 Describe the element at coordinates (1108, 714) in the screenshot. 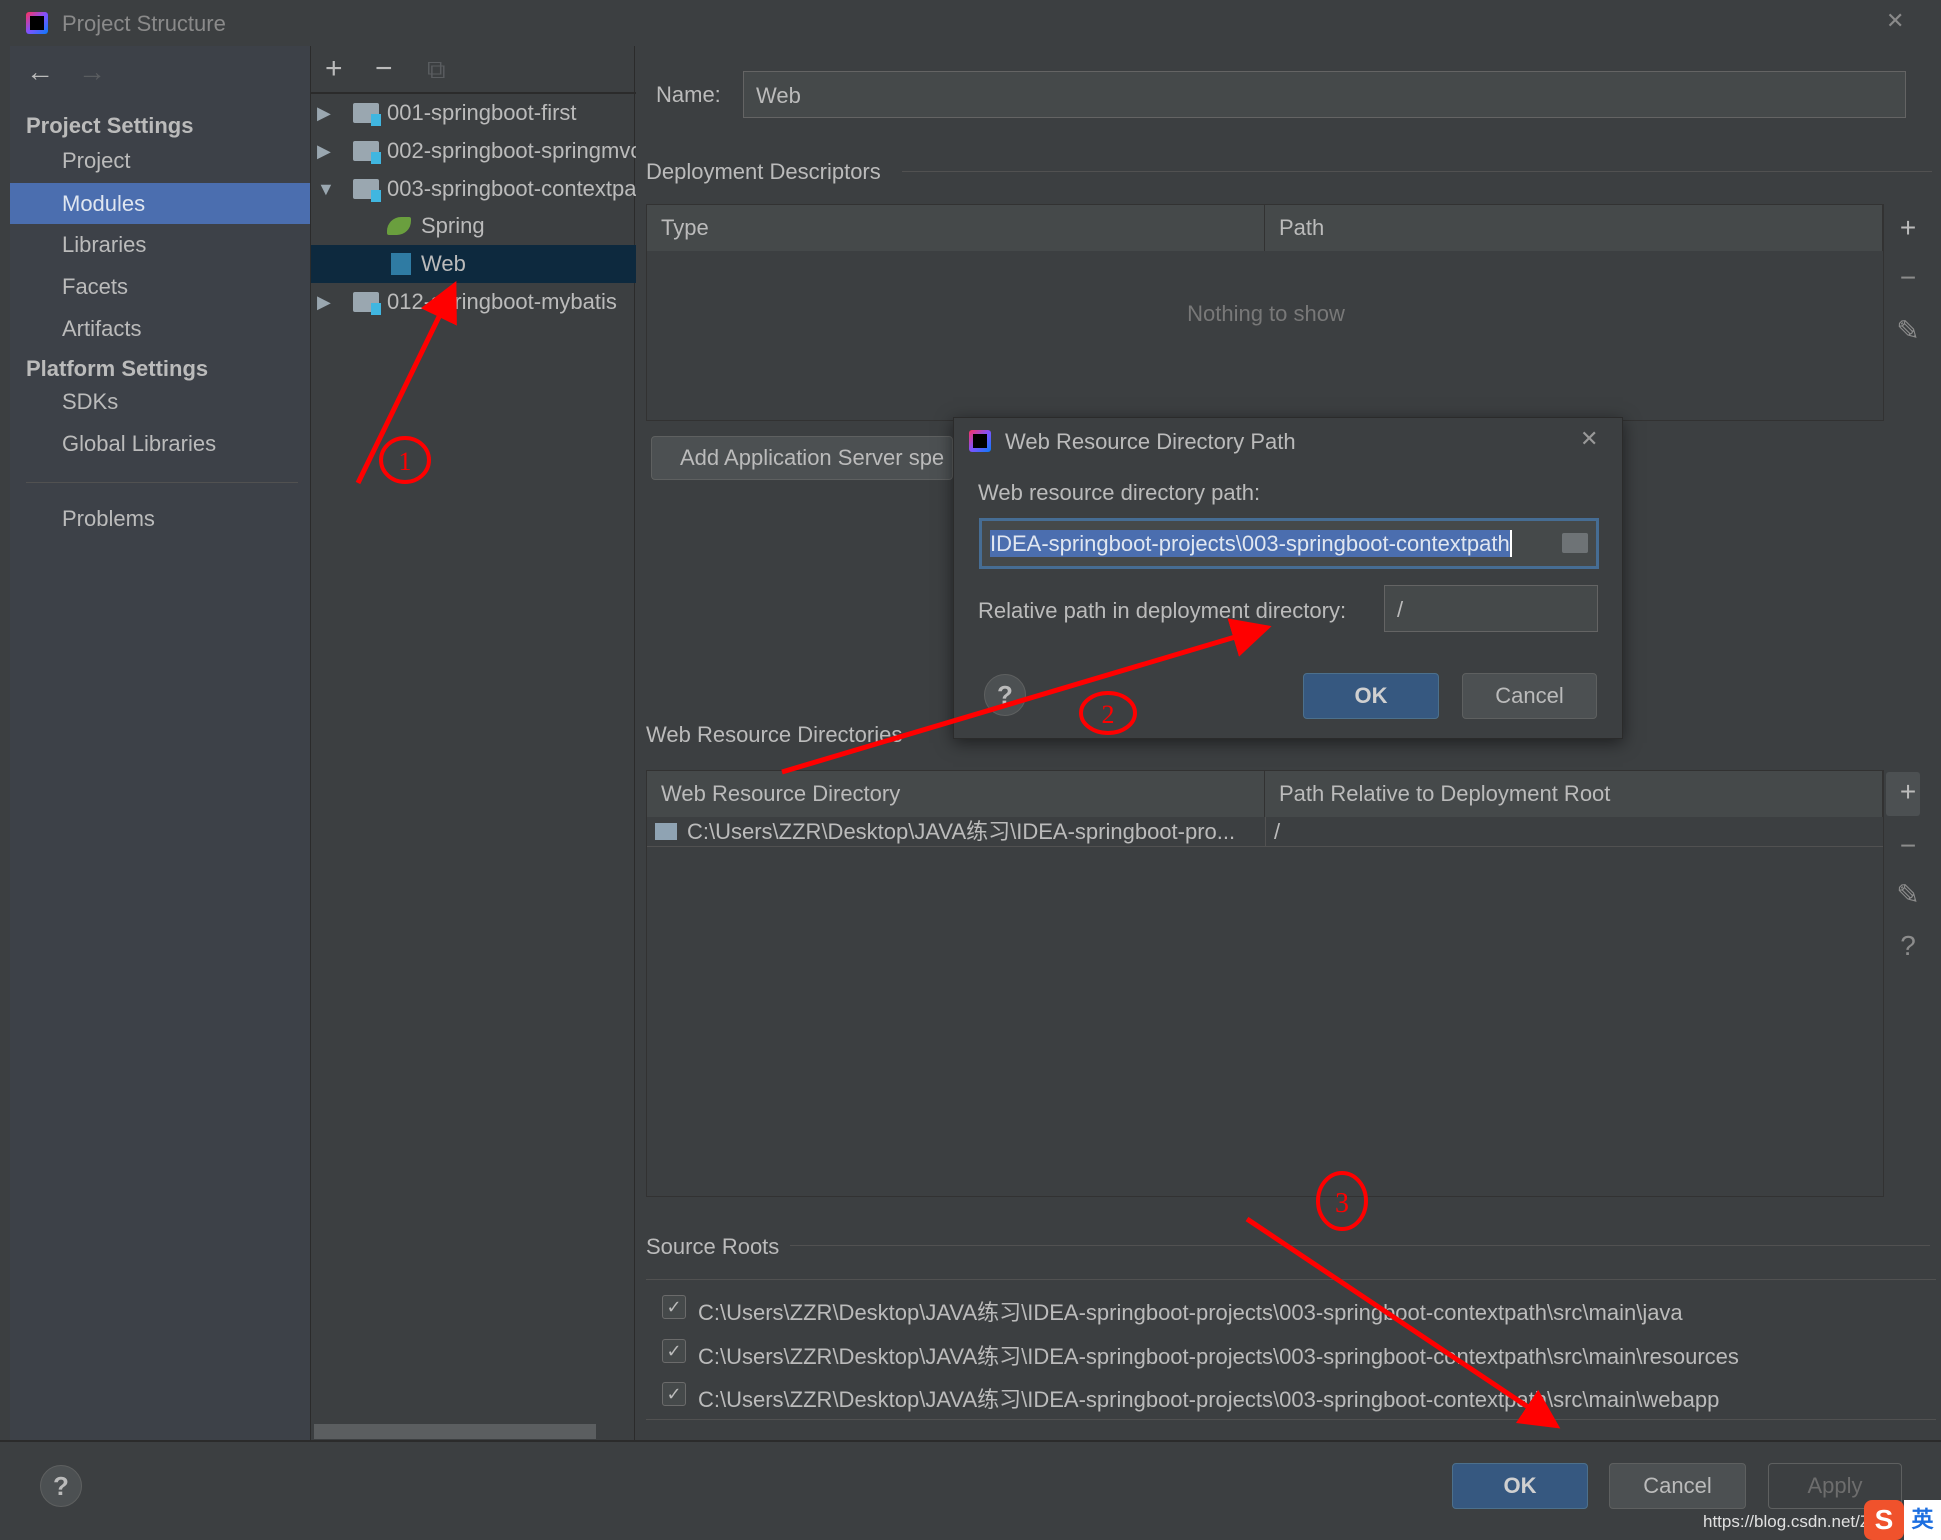

I see `annotation-number-2: 2` at that location.